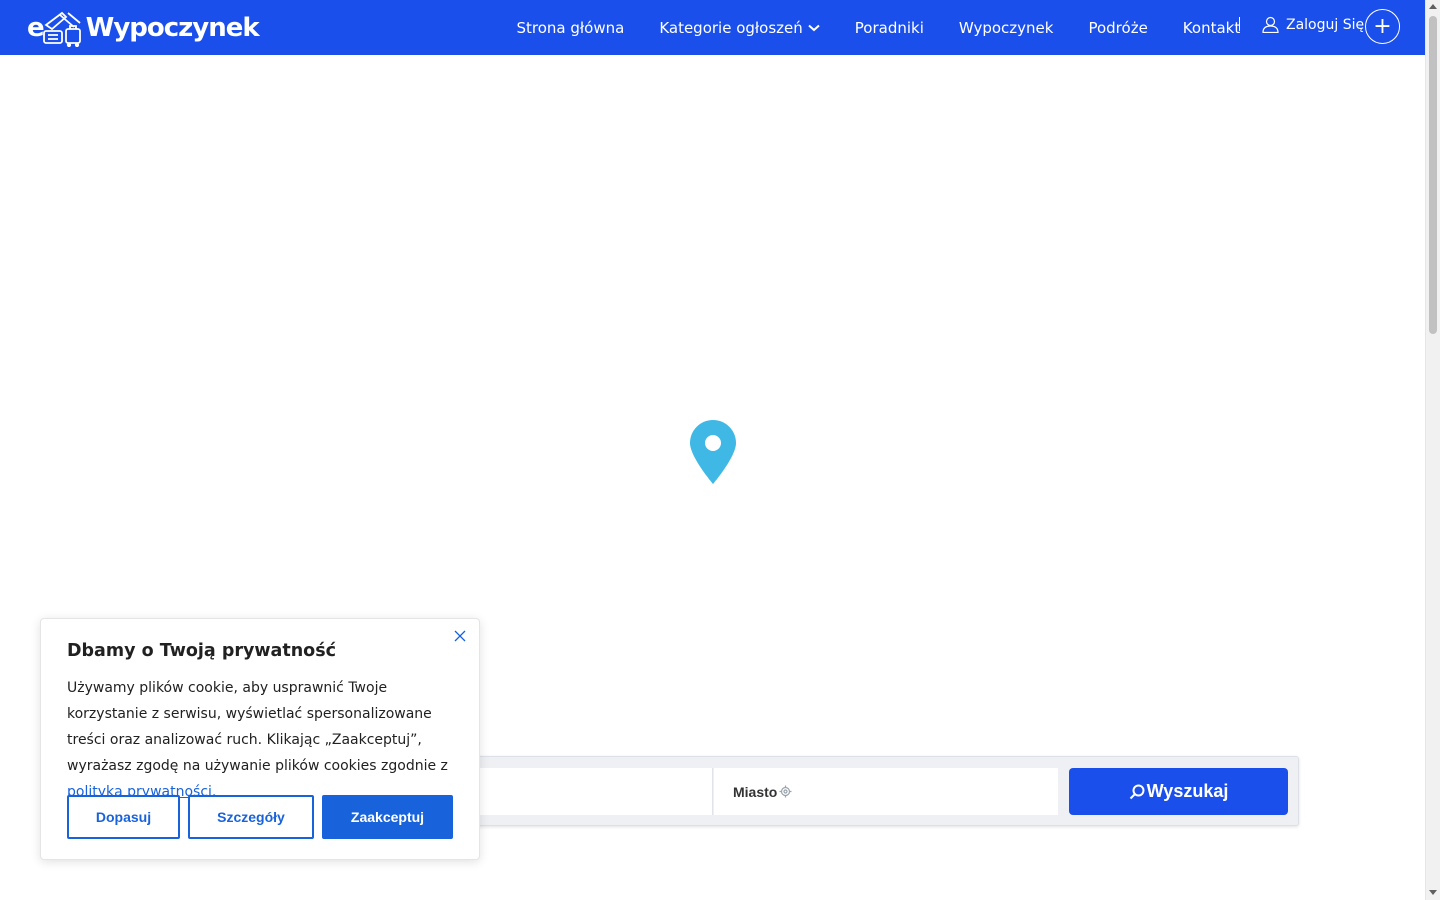  I want to click on nav-divider, so click(1239, 24).